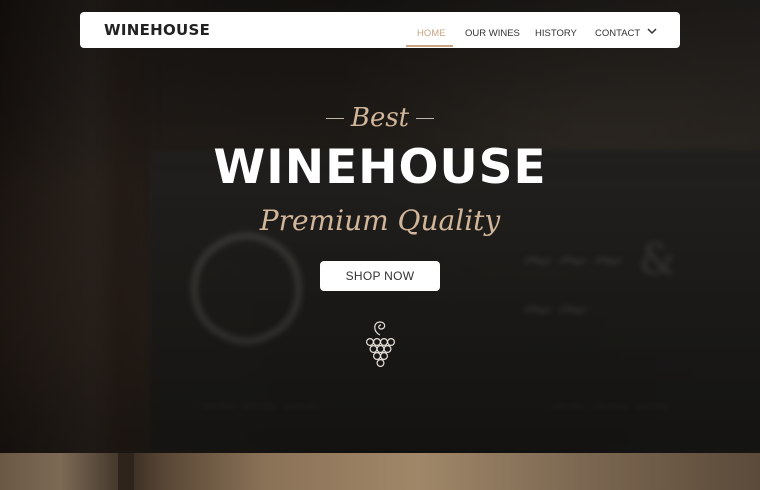 Image resolution: width=760 pixels, height=490 pixels. I want to click on hero-kicker-row: Best, so click(380, 121).